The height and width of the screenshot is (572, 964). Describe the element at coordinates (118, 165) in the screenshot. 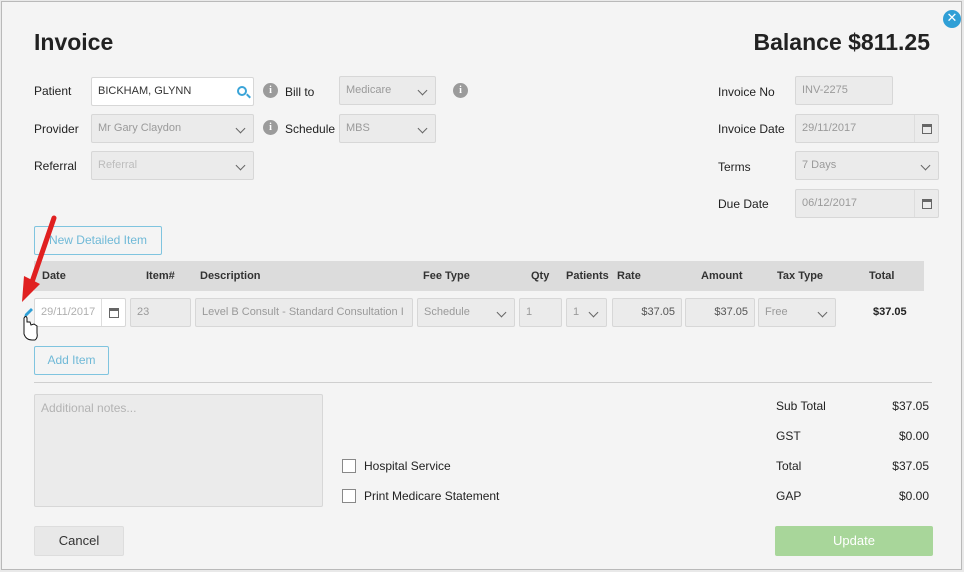

I see `referral-placeholder: Referral` at that location.